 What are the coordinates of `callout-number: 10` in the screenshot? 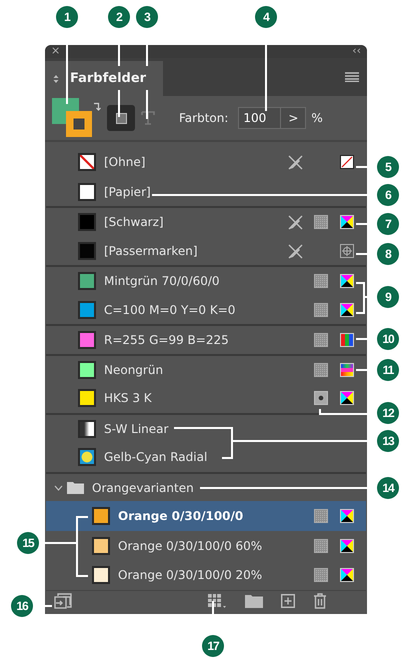 It's located at (388, 339).